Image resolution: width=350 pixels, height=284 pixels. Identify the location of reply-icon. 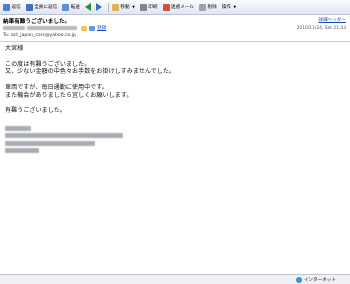
(6, 7).